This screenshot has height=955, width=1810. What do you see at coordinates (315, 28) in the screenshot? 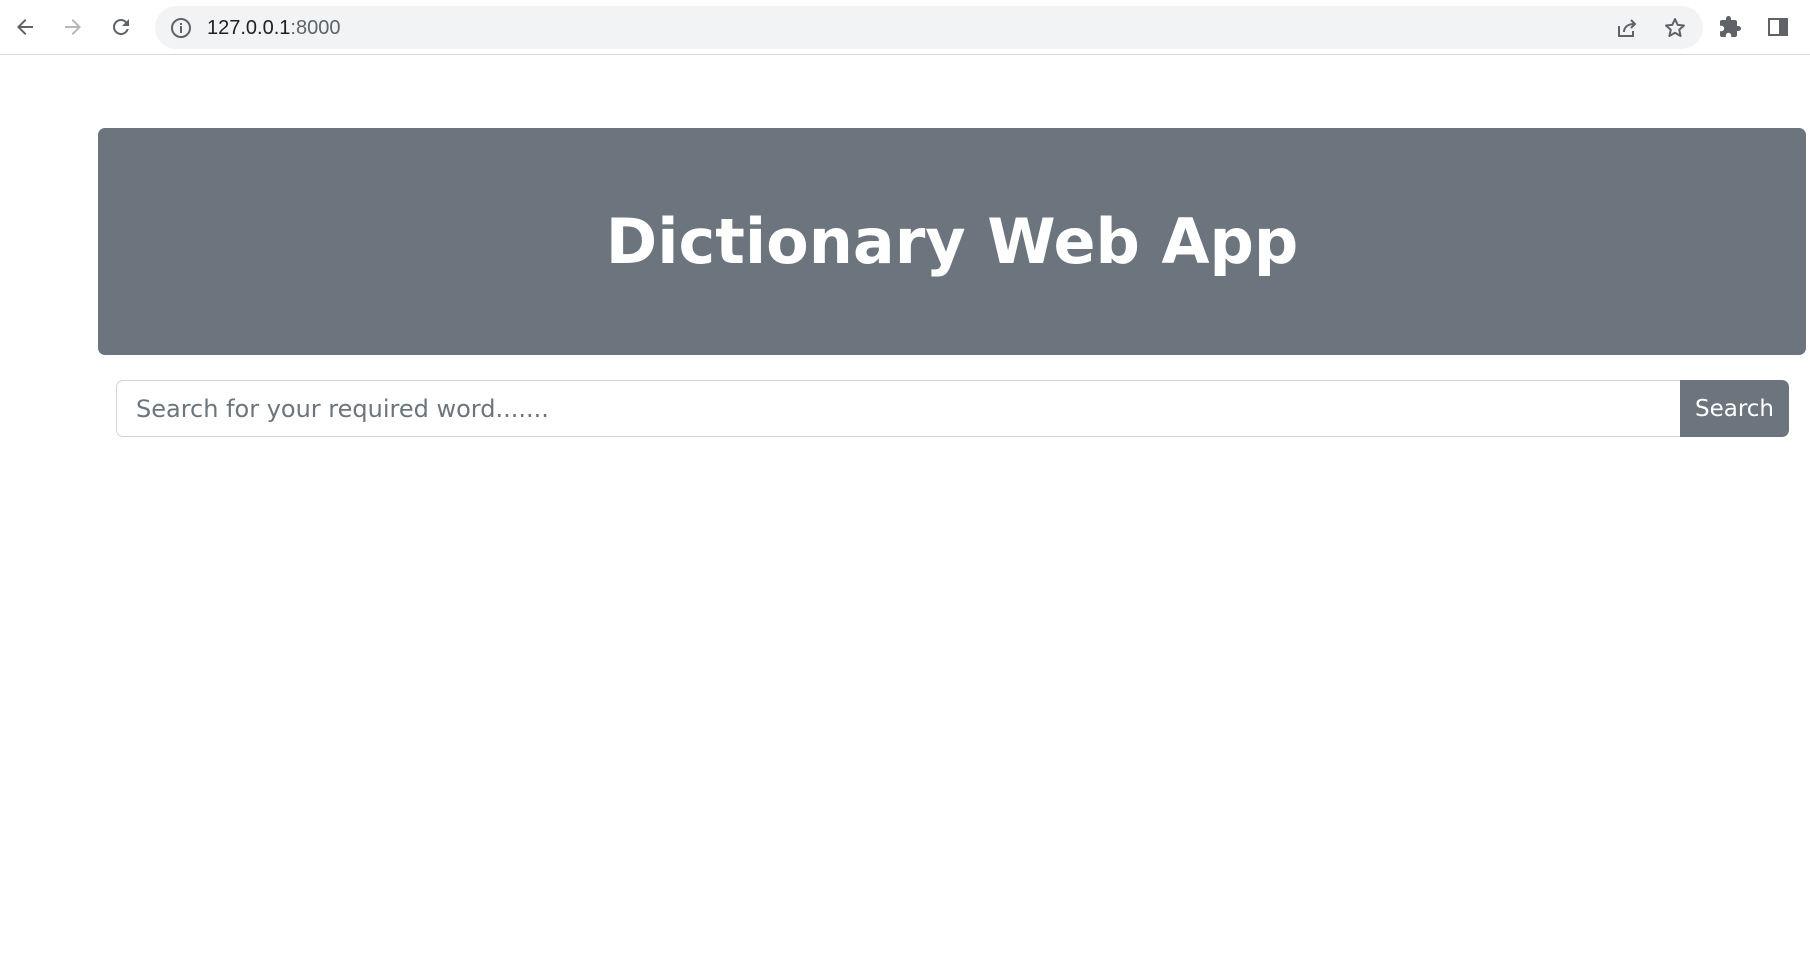
I see `url-port: :8000` at bounding box center [315, 28].